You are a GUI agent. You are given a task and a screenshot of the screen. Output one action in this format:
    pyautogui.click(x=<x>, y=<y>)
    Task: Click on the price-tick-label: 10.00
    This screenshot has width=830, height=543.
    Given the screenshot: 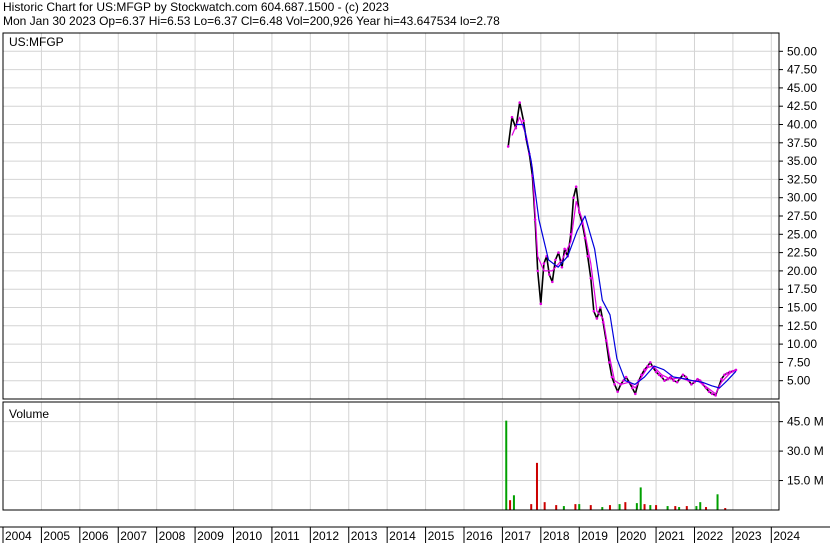 What is the action you would take?
    pyautogui.click(x=802, y=344)
    